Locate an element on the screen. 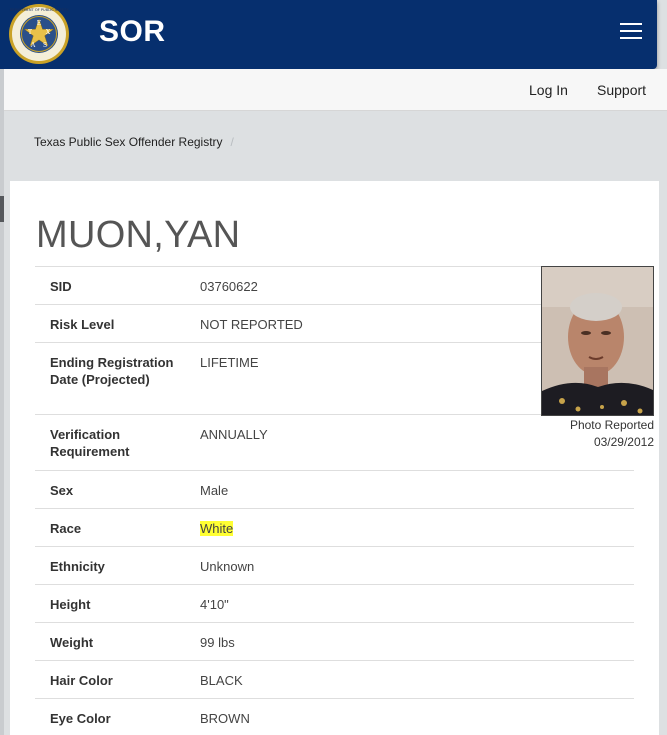 The width and height of the screenshot is (667, 735). field-label: Weight is located at coordinates (72, 642).